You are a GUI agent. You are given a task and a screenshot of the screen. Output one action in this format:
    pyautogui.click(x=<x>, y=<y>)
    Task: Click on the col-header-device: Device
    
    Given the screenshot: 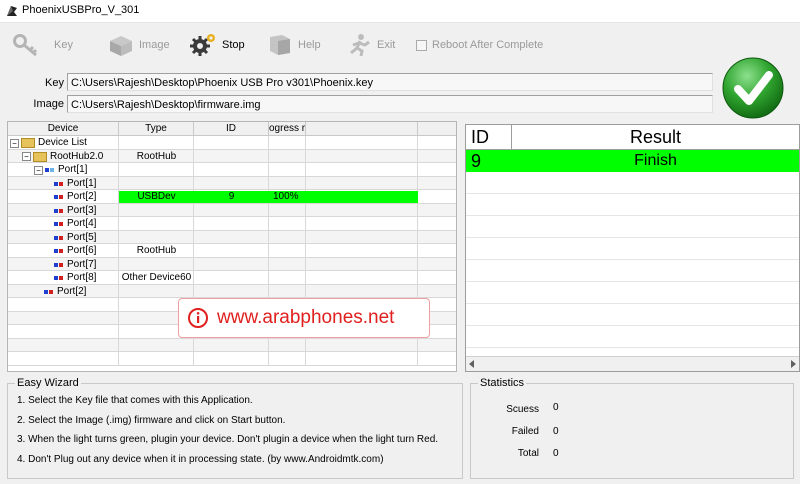 What is the action you would take?
    pyautogui.click(x=63, y=129)
    